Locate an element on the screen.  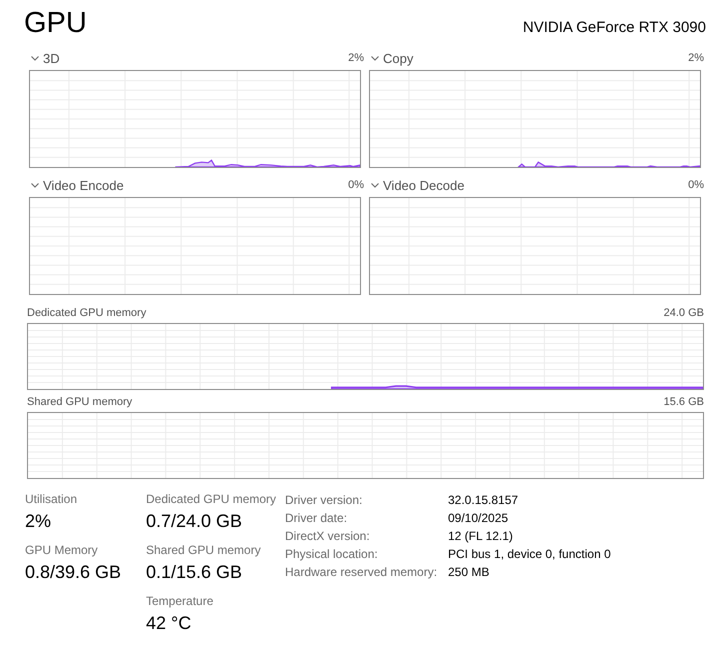
detail-value: 09/10/2025 is located at coordinates (479, 518).